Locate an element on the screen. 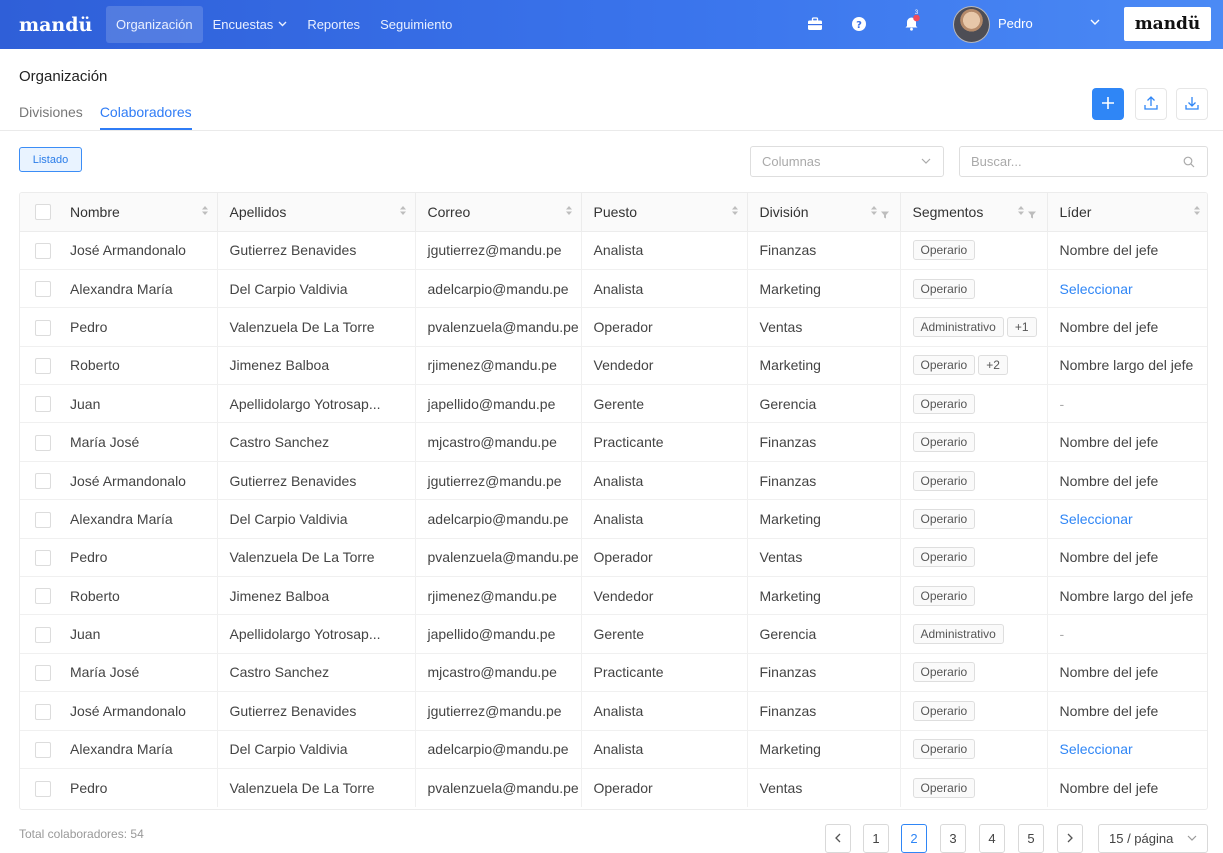  tab-divisiones: Divisiones is located at coordinates (51, 113).